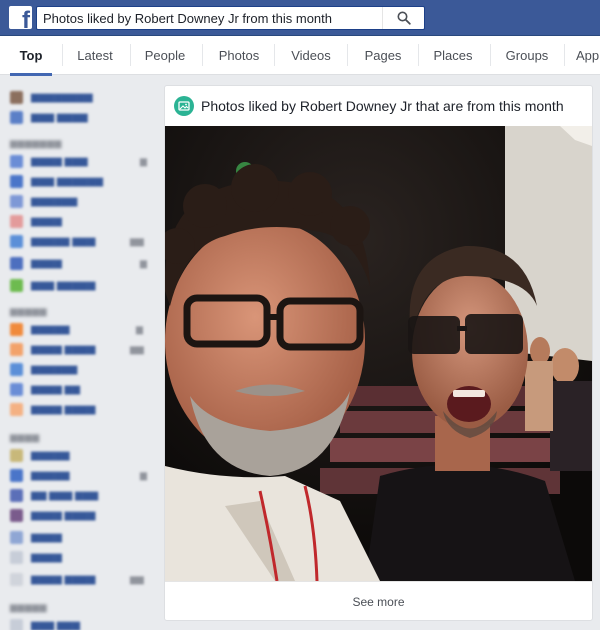 The width and height of the screenshot is (600, 630). Describe the element at coordinates (165, 55) in the screenshot. I see `tab-people: People` at that location.